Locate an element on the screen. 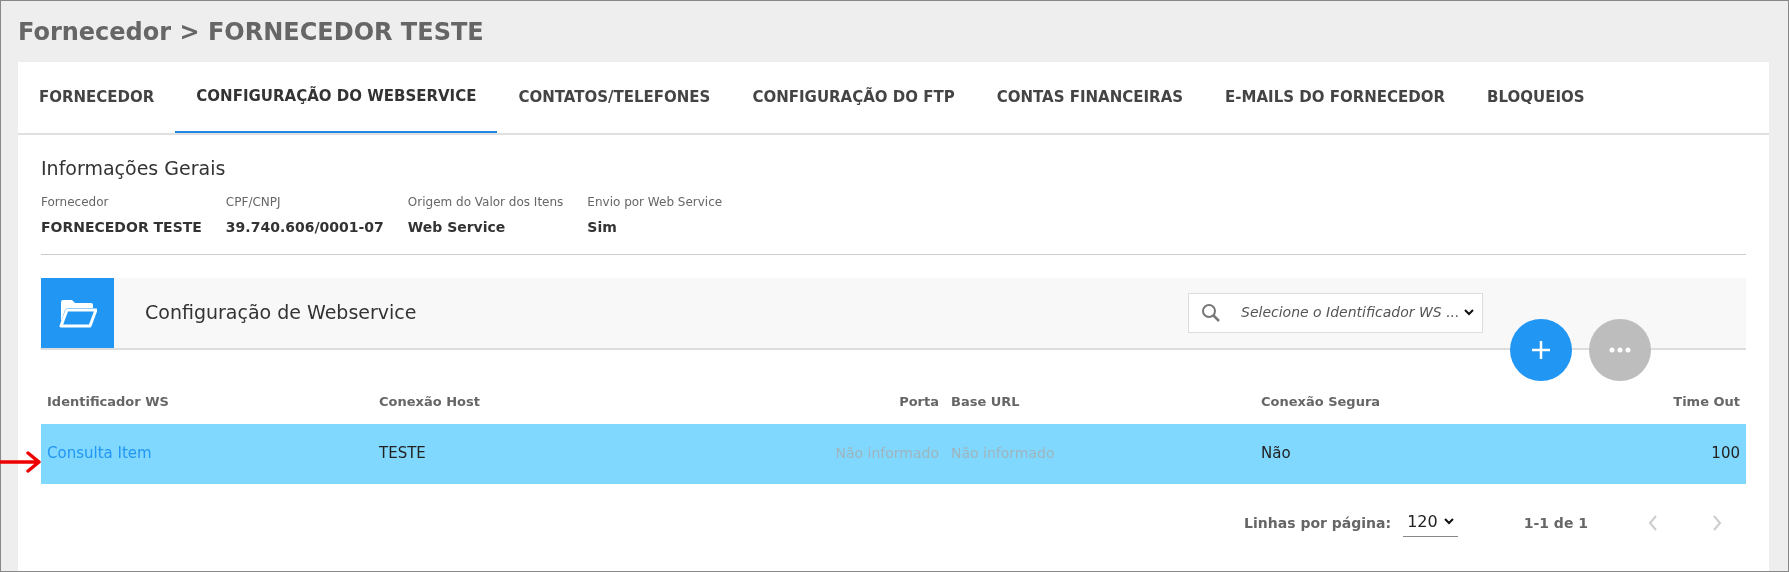  table-row: Consulta Item TESTE Não informado Não informado Não 100 is located at coordinates (893, 453).